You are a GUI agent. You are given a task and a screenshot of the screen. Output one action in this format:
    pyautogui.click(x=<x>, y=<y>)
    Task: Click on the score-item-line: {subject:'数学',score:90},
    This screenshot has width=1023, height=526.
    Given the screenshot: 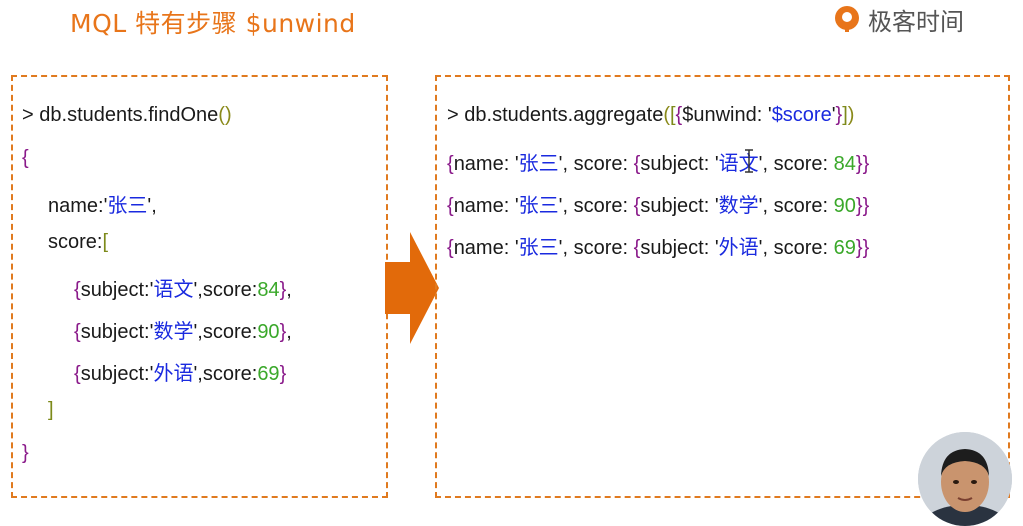 What is the action you would take?
    pyautogui.click(x=183, y=332)
    